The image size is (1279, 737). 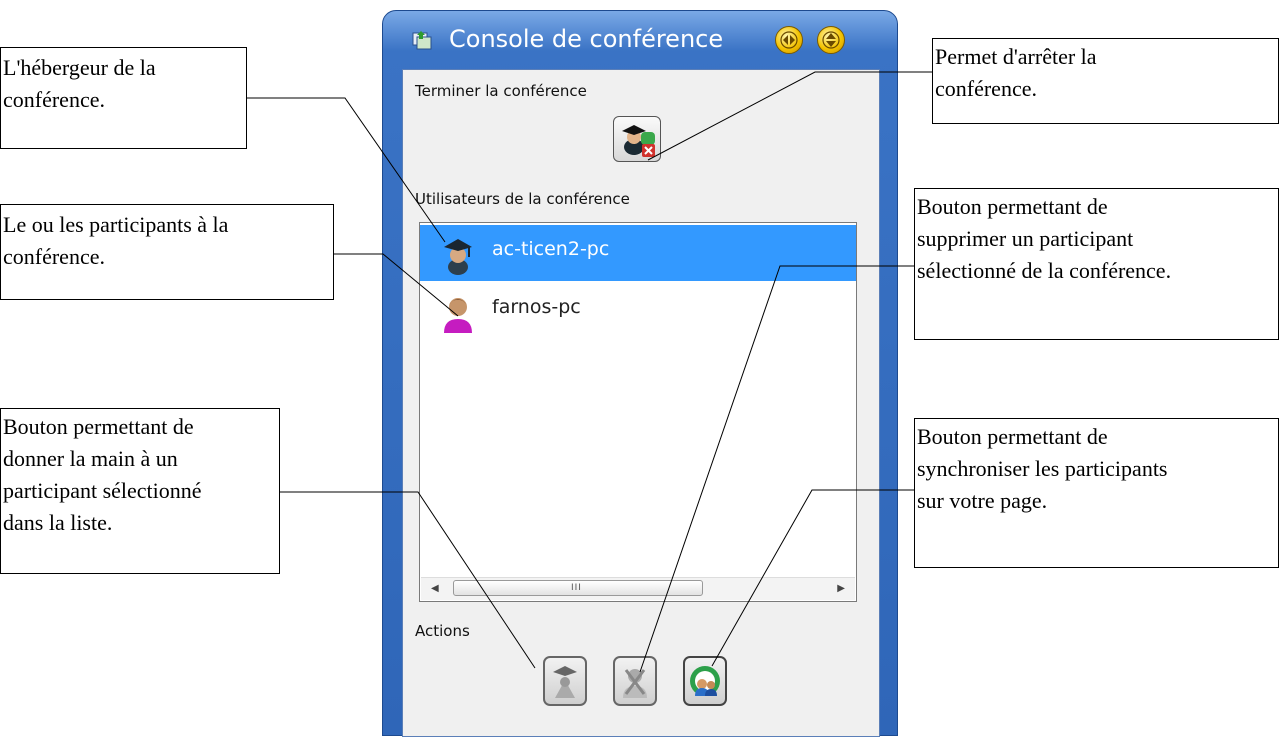 What do you see at coordinates (1025, 238) in the screenshot?
I see `annotation-line: supprimer un participant` at bounding box center [1025, 238].